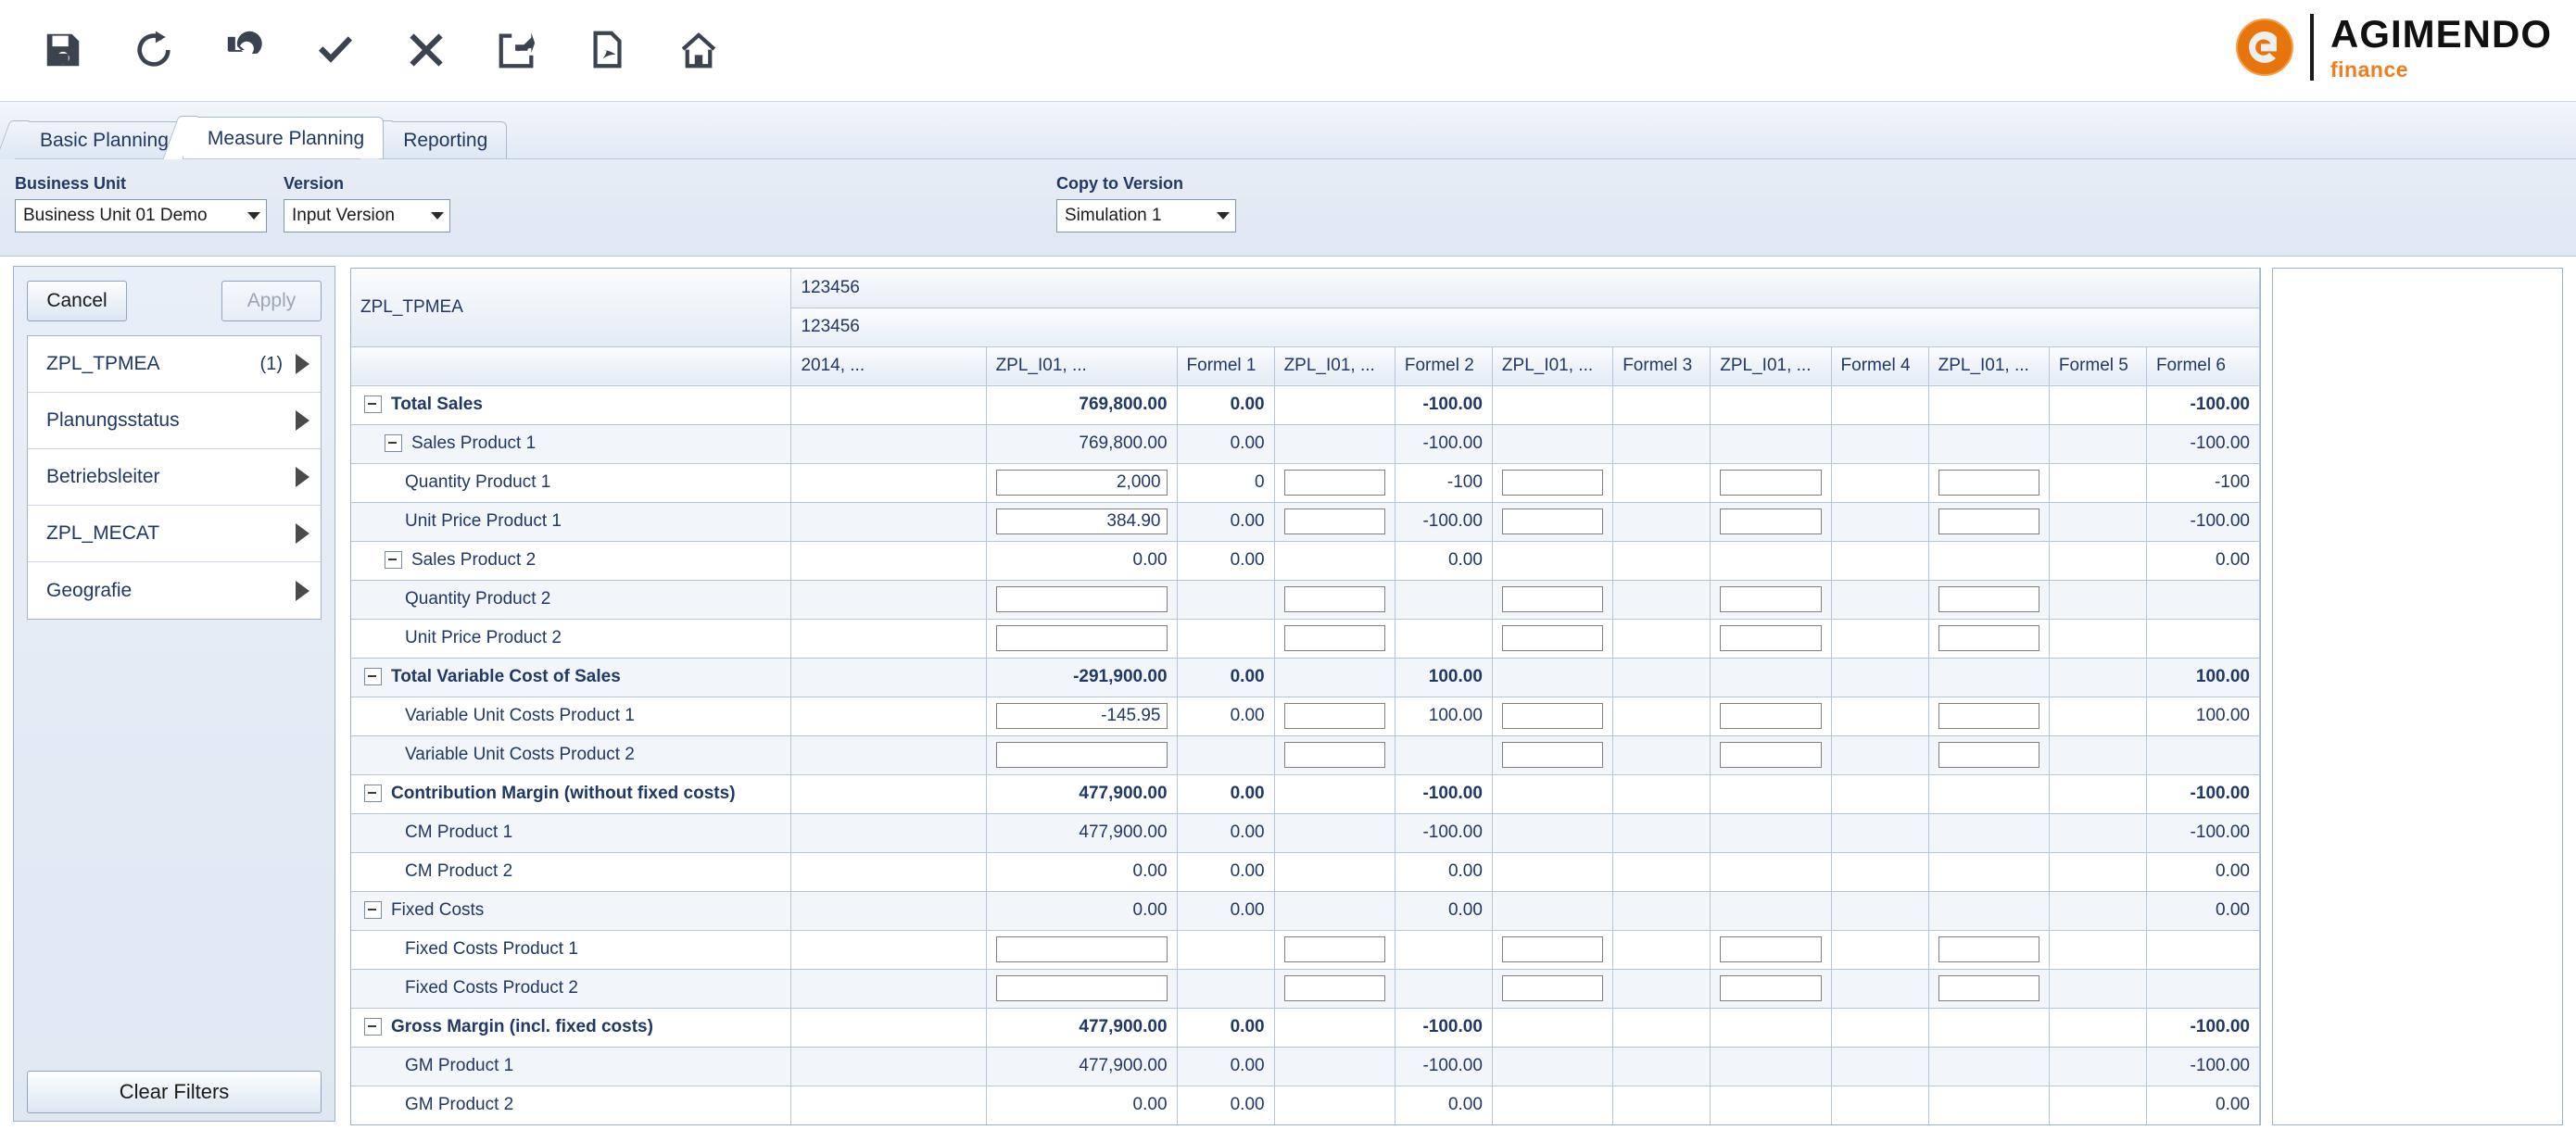 The image size is (2576, 1130). I want to click on clear-filters-button: Clear Filters, so click(174, 1092).